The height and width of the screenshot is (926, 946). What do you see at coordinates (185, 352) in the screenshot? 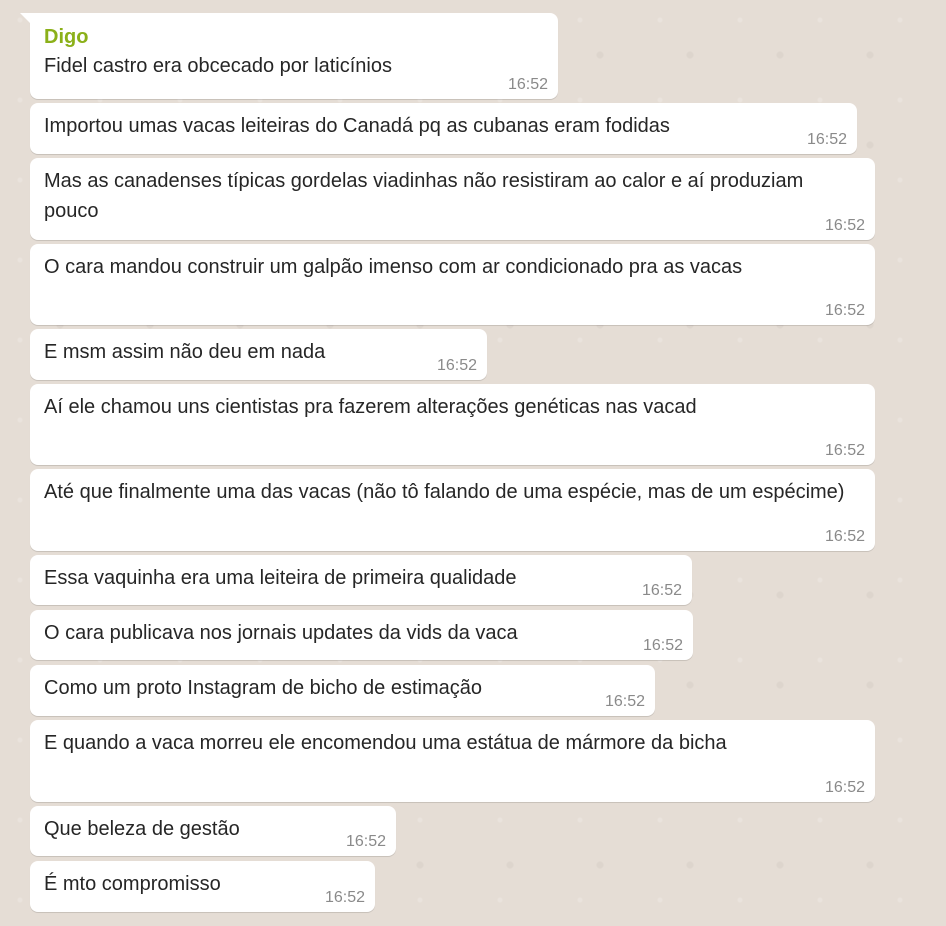
I see `message-text: E msm assim não deu em nada` at bounding box center [185, 352].